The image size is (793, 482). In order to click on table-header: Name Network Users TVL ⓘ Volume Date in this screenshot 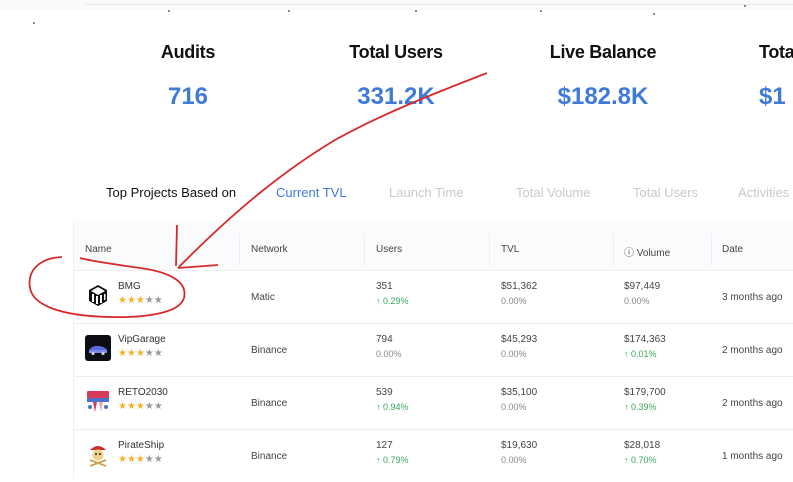, I will do `click(433, 245)`.